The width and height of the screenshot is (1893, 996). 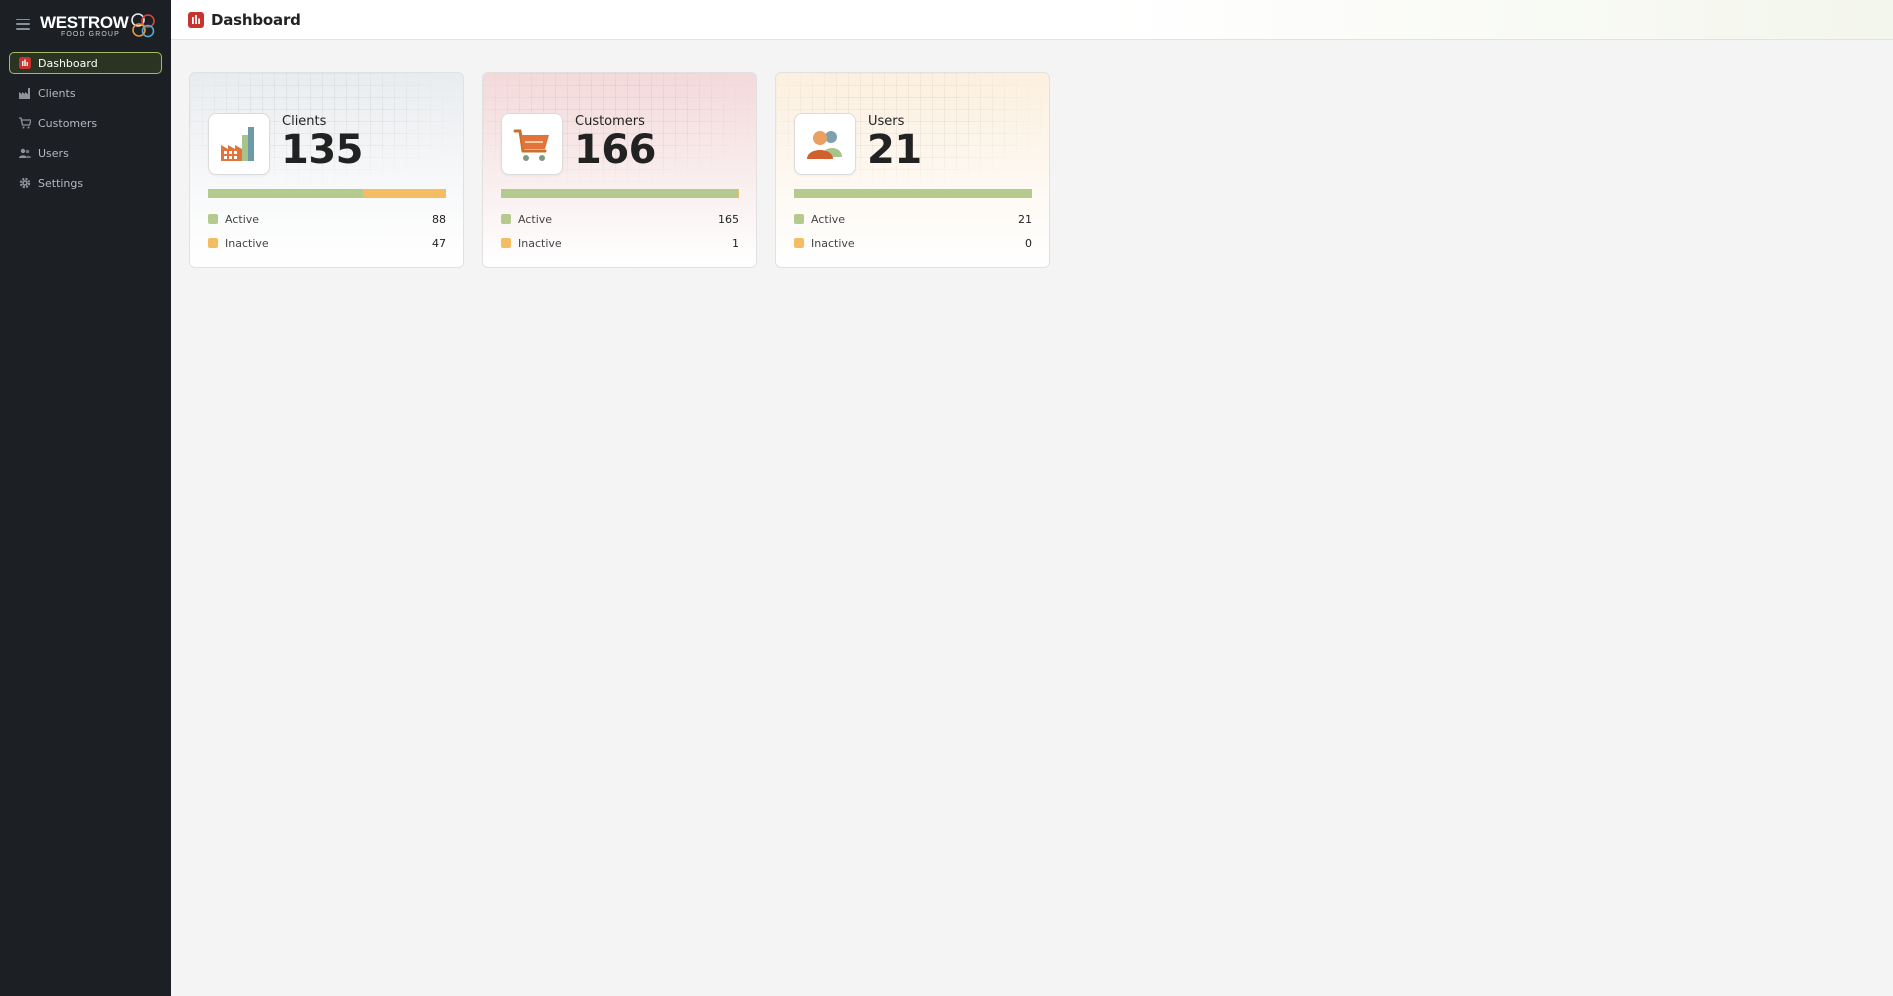 I want to click on legend-value: 1, so click(x=735, y=243).